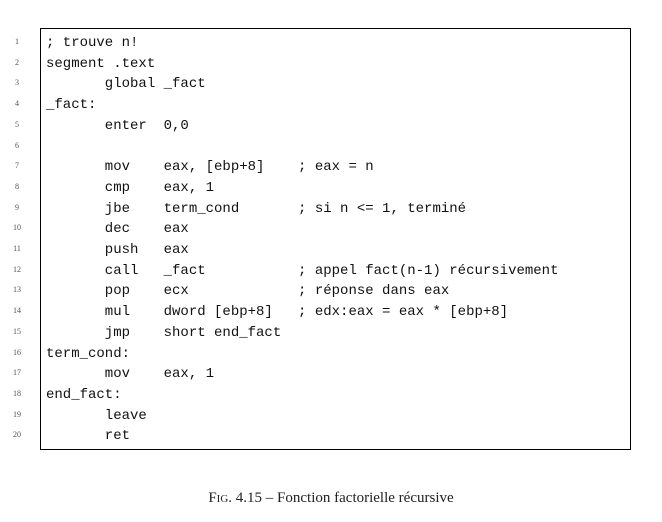  Describe the element at coordinates (17, 228) in the screenshot. I see `line-number: 10` at that location.